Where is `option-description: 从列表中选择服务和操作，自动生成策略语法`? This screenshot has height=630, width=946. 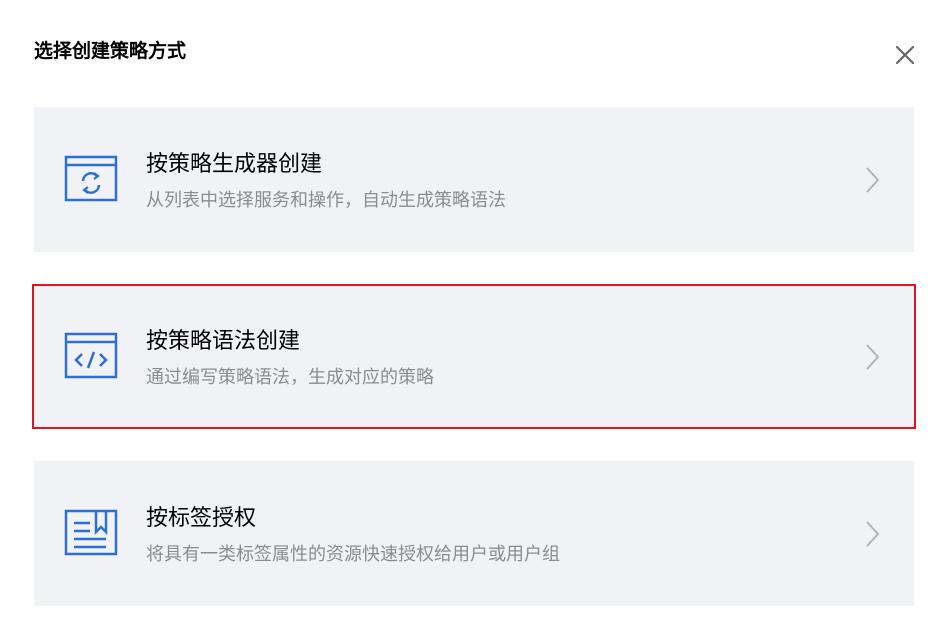 option-description: 从列表中选择服务和操作，自动生成策略语法 is located at coordinates (326, 200).